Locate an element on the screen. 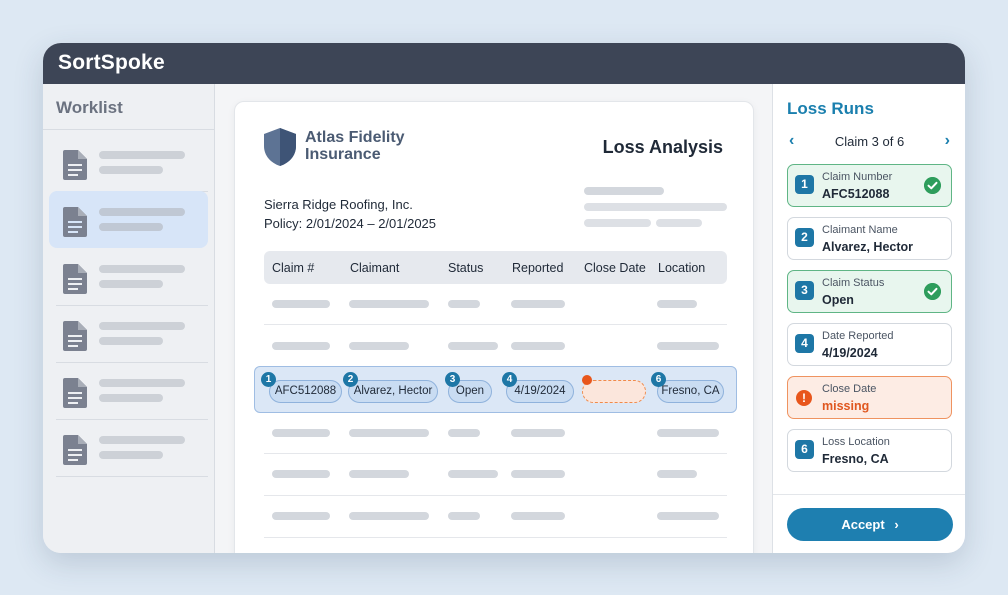 The width and height of the screenshot is (1008, 595). field-badge-2: 2 is located at coordinates (350, 379).